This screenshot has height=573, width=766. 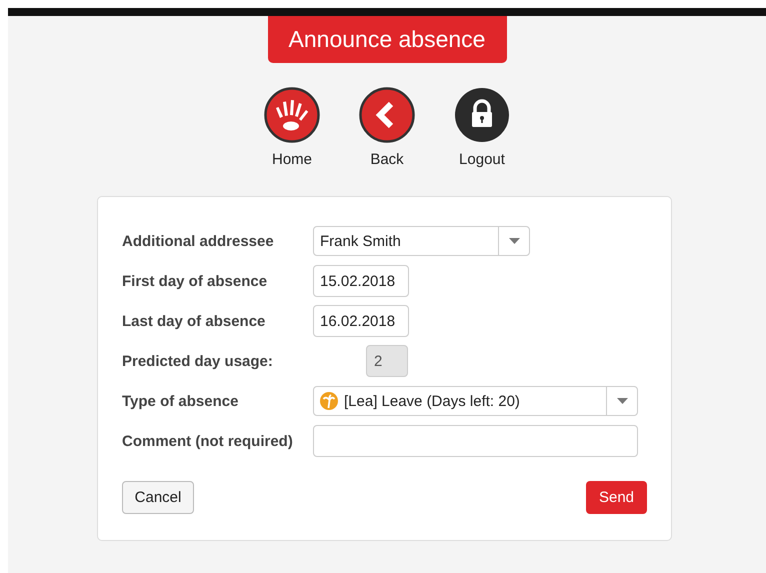 I want to click on lock-icon, so click(x=482, y=115).